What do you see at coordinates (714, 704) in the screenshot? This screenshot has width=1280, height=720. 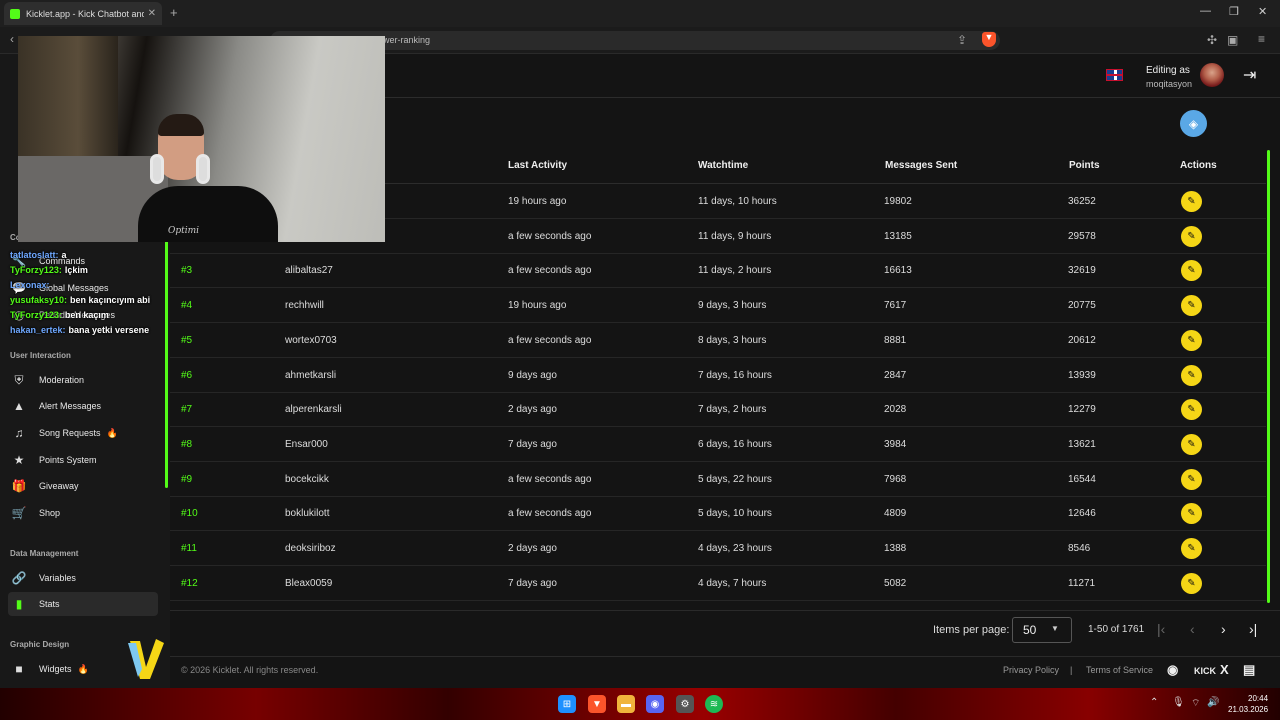 I see `spotify-icon: ≋` at bounding box center [714, 704].